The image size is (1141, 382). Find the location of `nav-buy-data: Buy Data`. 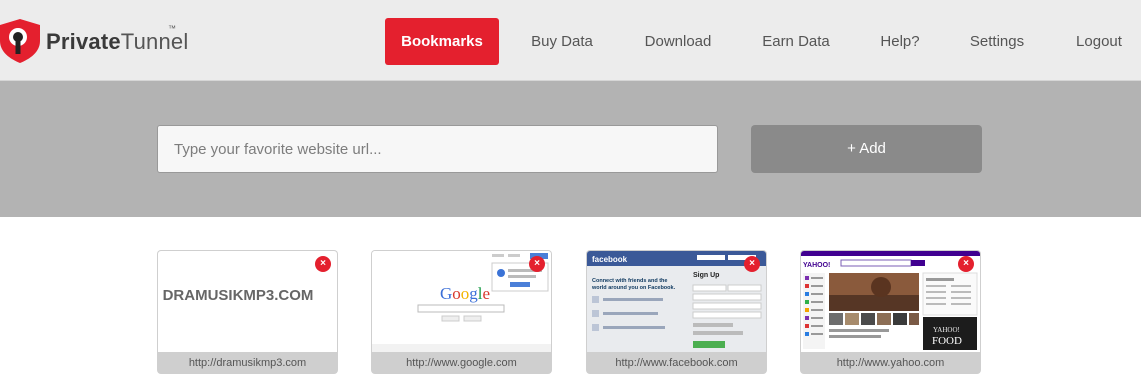

nav-buy-data: Buy Data is located at coordinates (562, 41).